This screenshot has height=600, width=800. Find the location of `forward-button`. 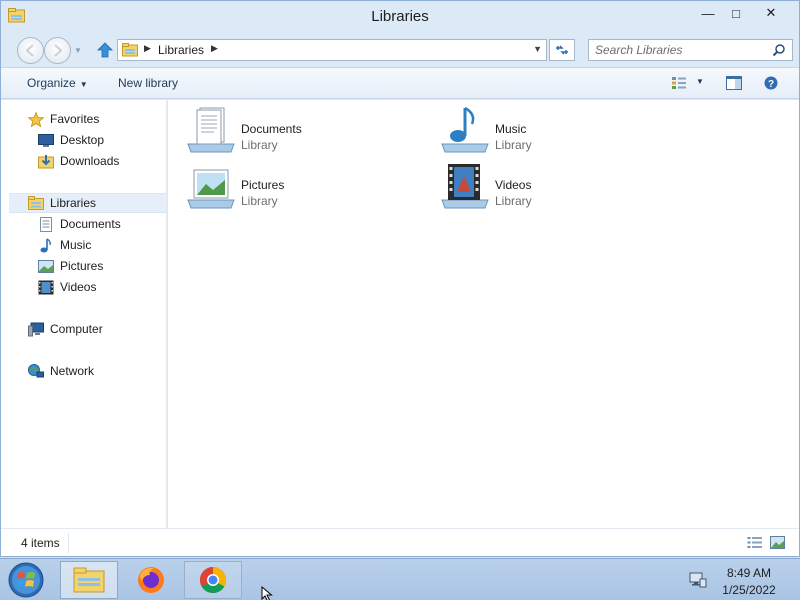

forward-button is located at coordinates (57, 50).